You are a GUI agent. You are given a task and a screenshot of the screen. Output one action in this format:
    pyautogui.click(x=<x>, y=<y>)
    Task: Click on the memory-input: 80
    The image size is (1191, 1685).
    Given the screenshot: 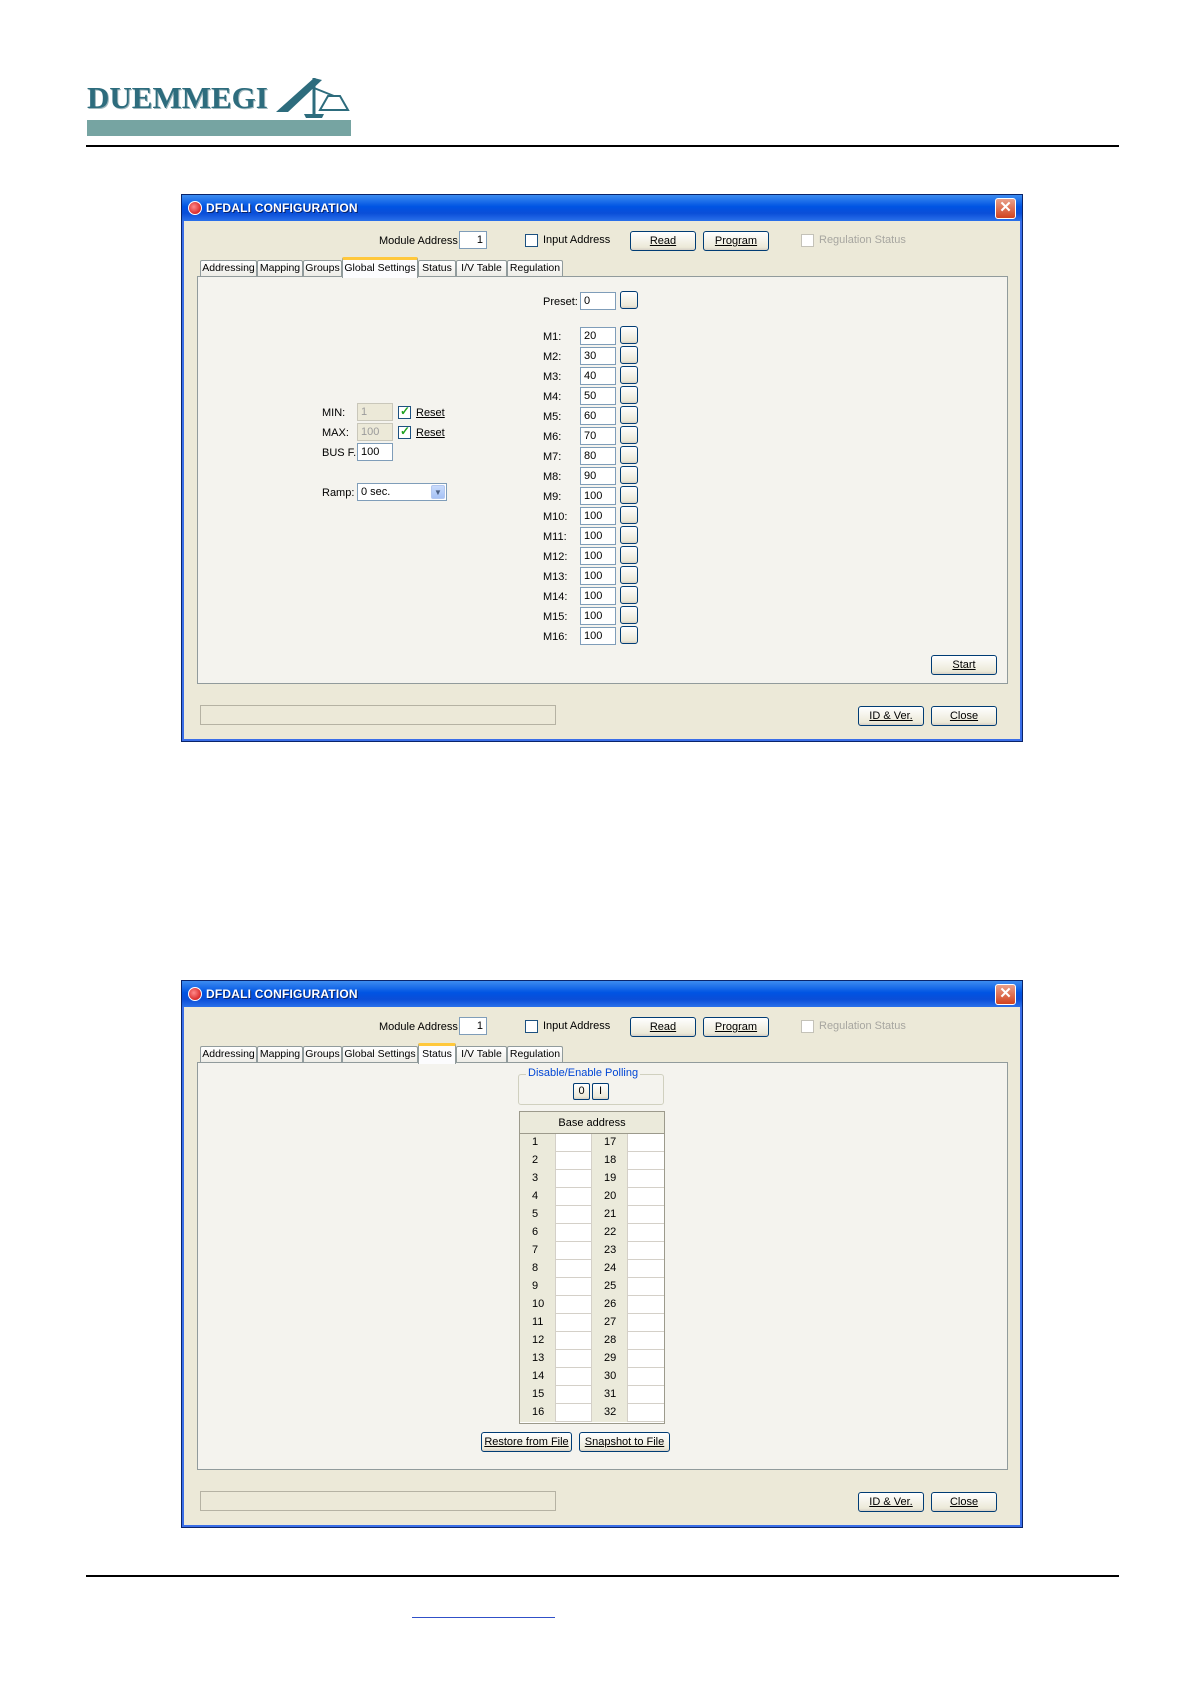 What is the action you would take?
    pyautogui.click(x=598, y=456)
    